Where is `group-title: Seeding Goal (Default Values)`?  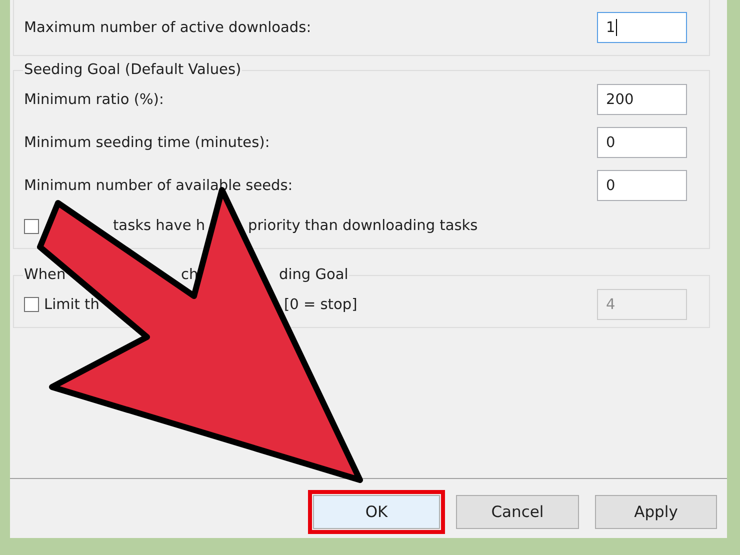 group-title: Seeding Goal (Default Values) is located at coordinates (133, 70).